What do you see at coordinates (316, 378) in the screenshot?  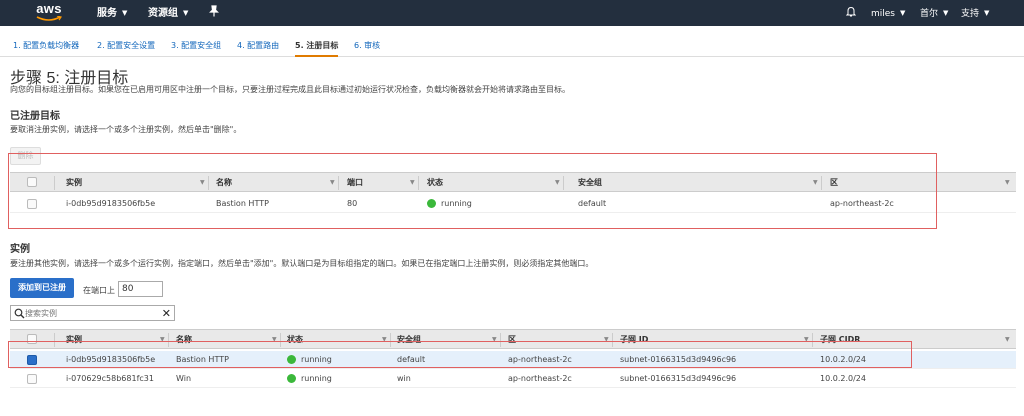 I see `instance-status: running` at bounding box center [316, 378].